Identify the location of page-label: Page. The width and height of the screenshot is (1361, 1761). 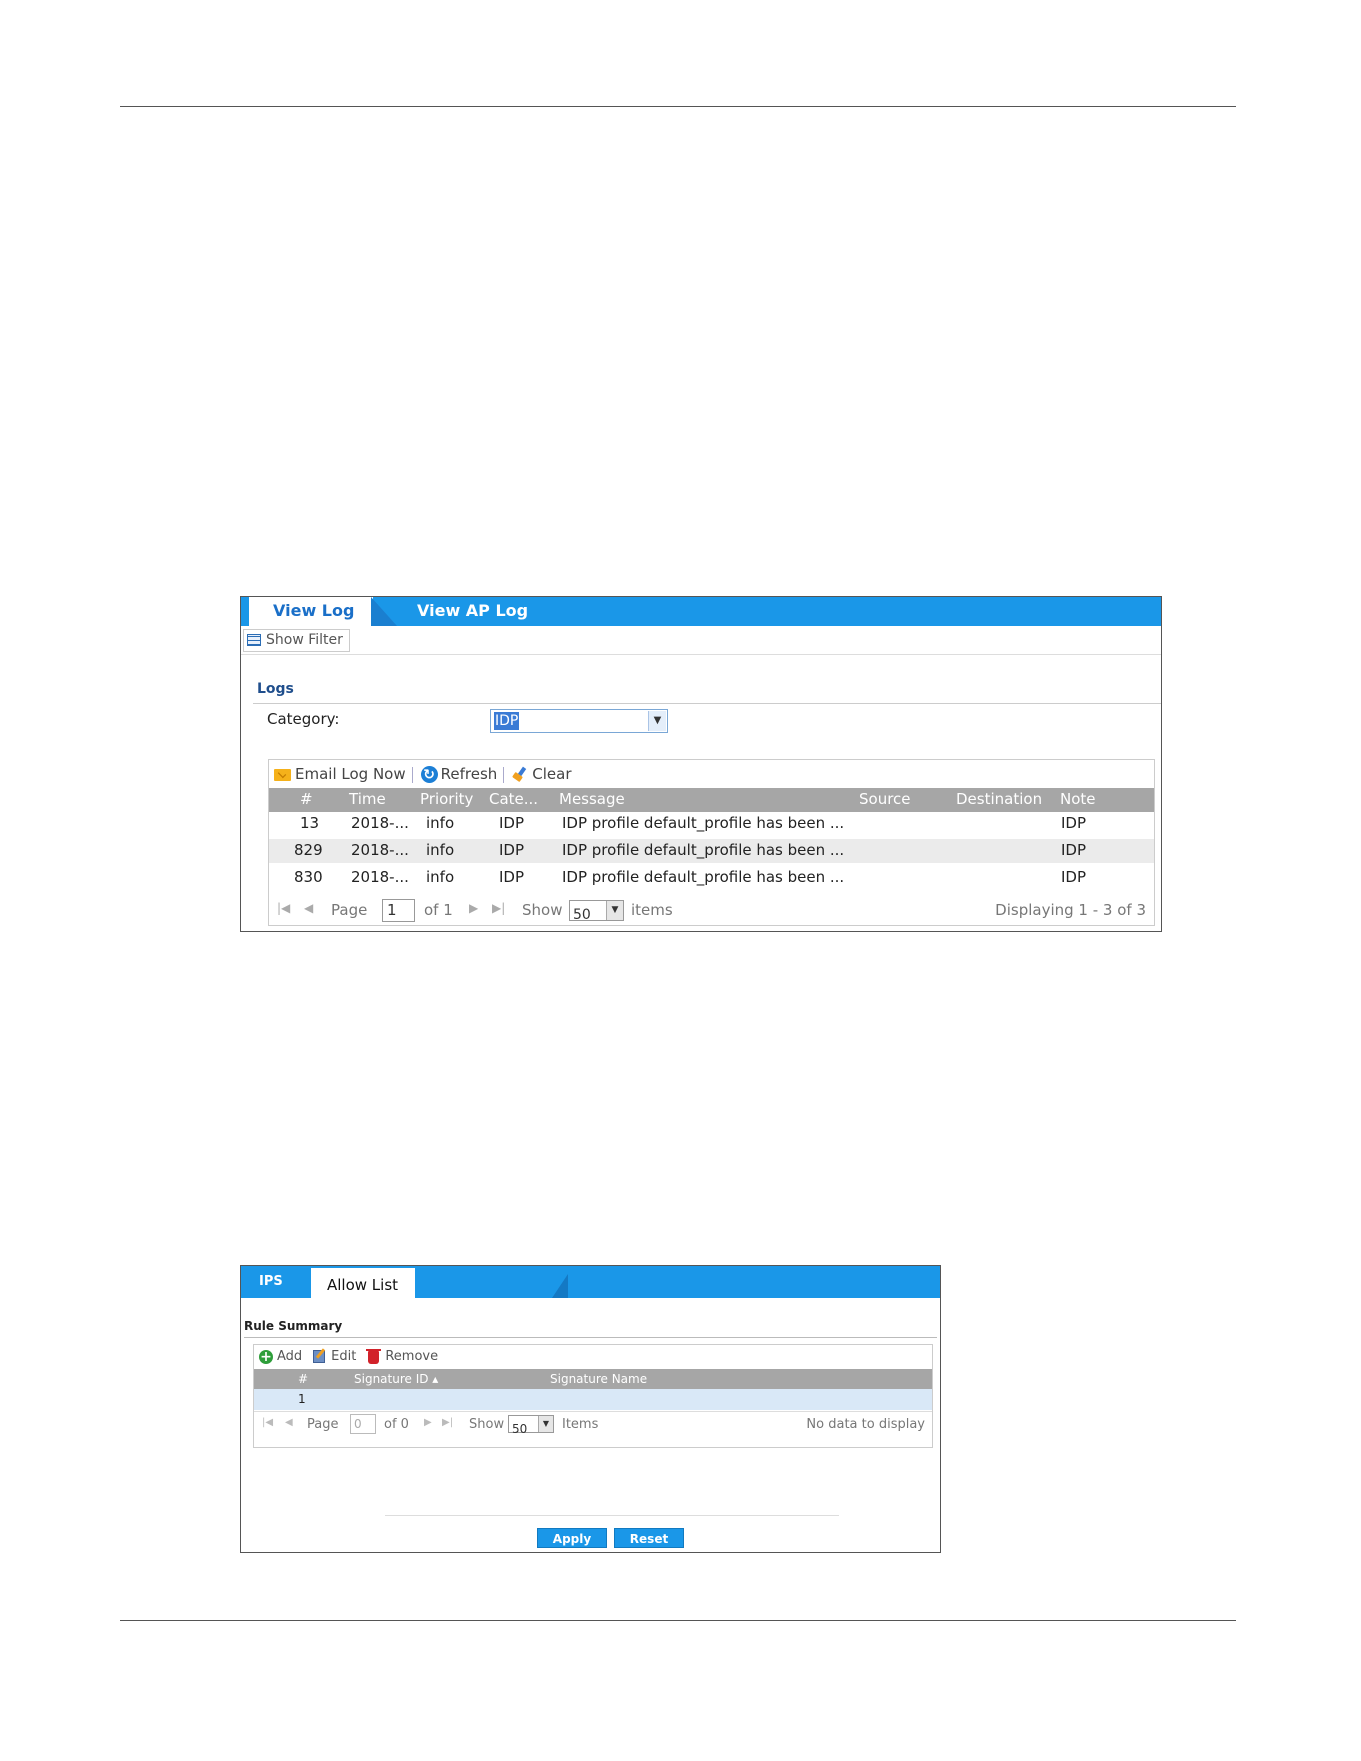
(323, 1424).